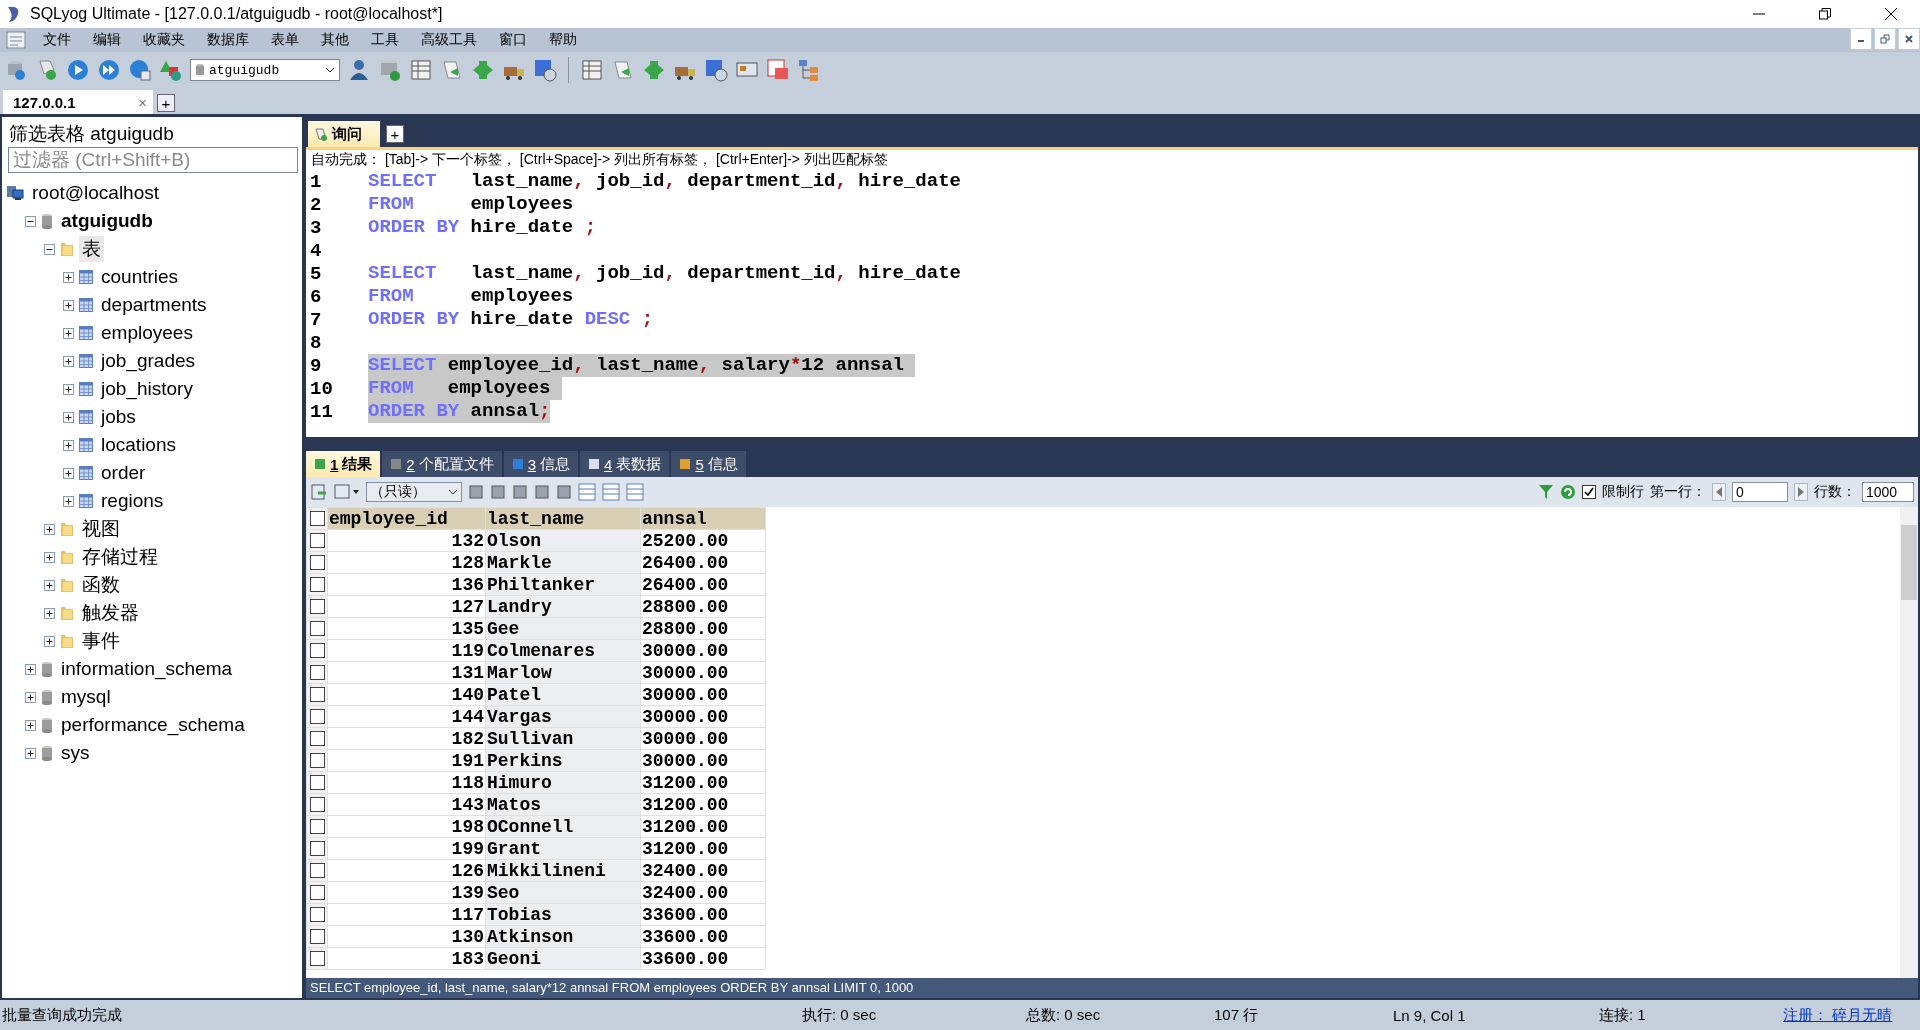 This screenshot has height=1030, width=1920. Describe the element at coordinates (123, 473) in the screenshot. I see `tree-item: order` at that location.